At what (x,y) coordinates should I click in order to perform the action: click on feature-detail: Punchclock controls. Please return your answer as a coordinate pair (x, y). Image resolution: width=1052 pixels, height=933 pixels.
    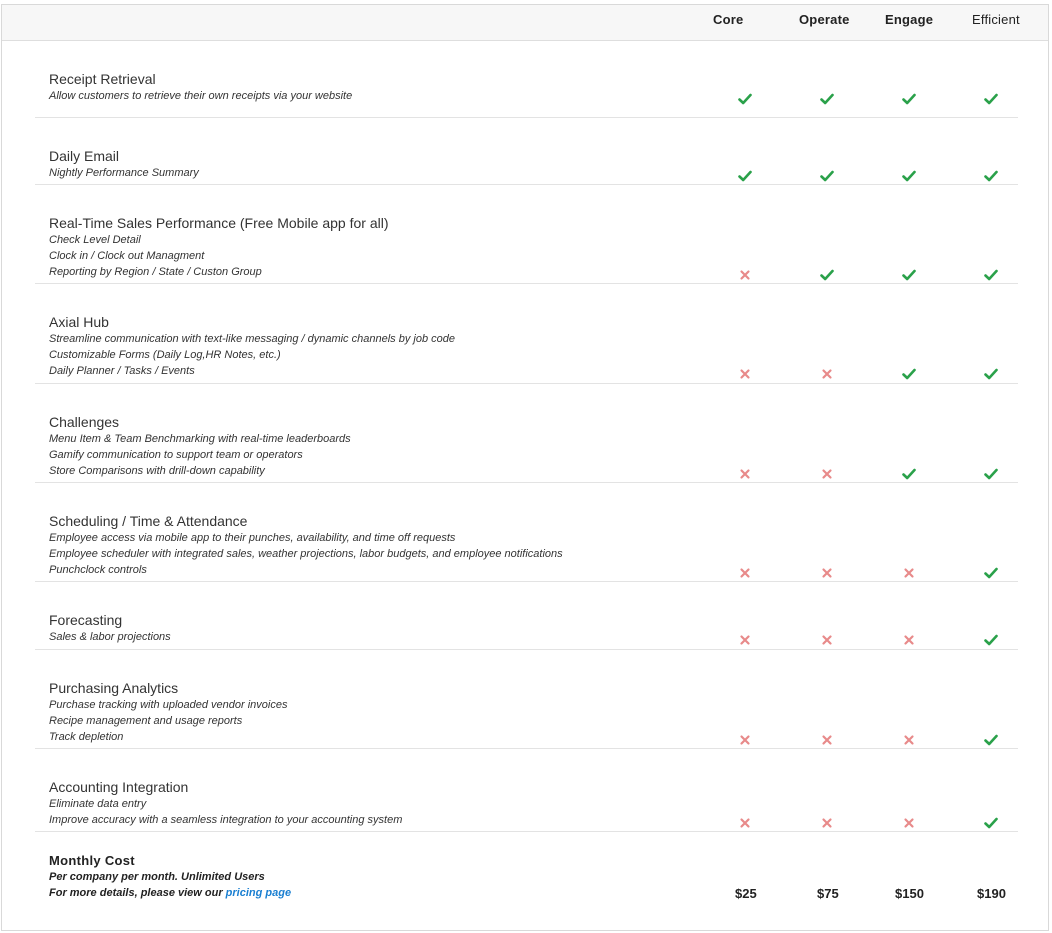
    Looking at the image, I should click on (98, 570).